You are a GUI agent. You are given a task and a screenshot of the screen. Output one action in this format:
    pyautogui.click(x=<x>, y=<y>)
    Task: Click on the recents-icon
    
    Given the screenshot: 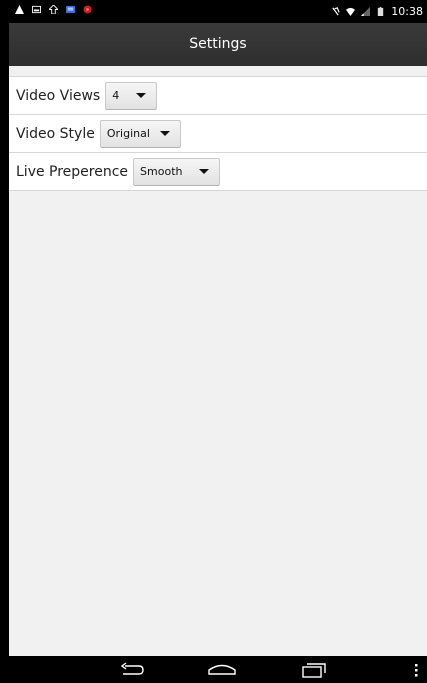 What is the action you would take?
    pyautogui.click(x=314, y=670)
    